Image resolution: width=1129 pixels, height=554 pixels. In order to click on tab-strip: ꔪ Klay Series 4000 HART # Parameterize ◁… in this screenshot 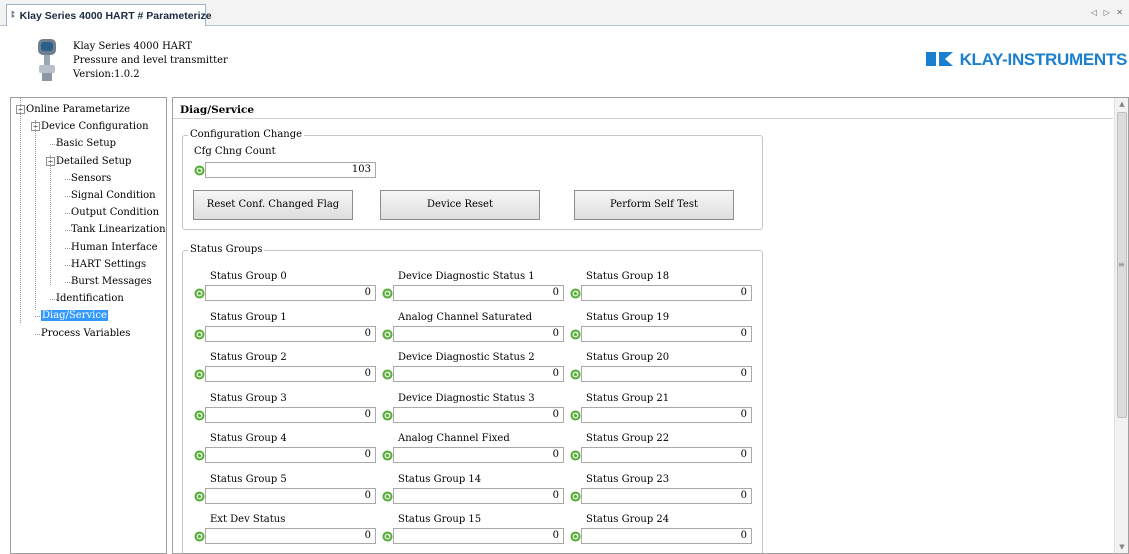, I will do `click(564, 13)`.